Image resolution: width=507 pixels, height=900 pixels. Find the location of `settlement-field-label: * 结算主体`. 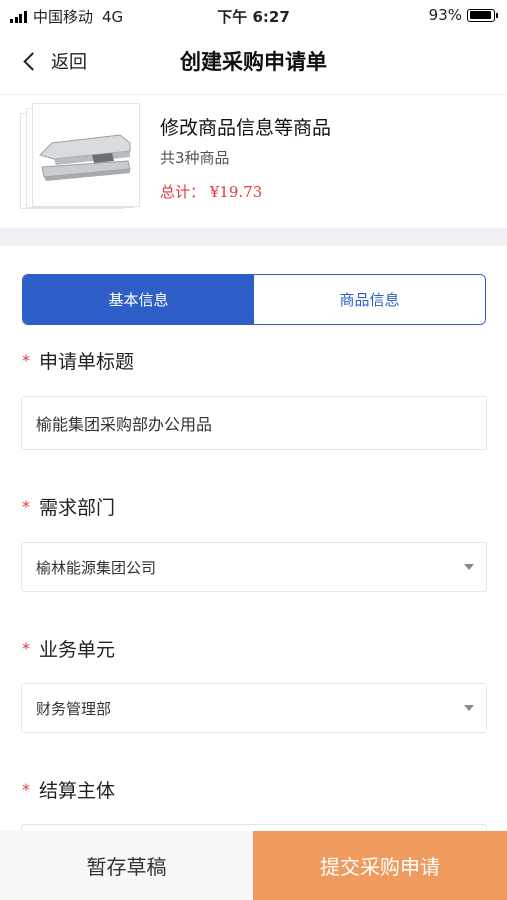

settlement-field-label: * 结算主体 is located at coordinates (69, 791).